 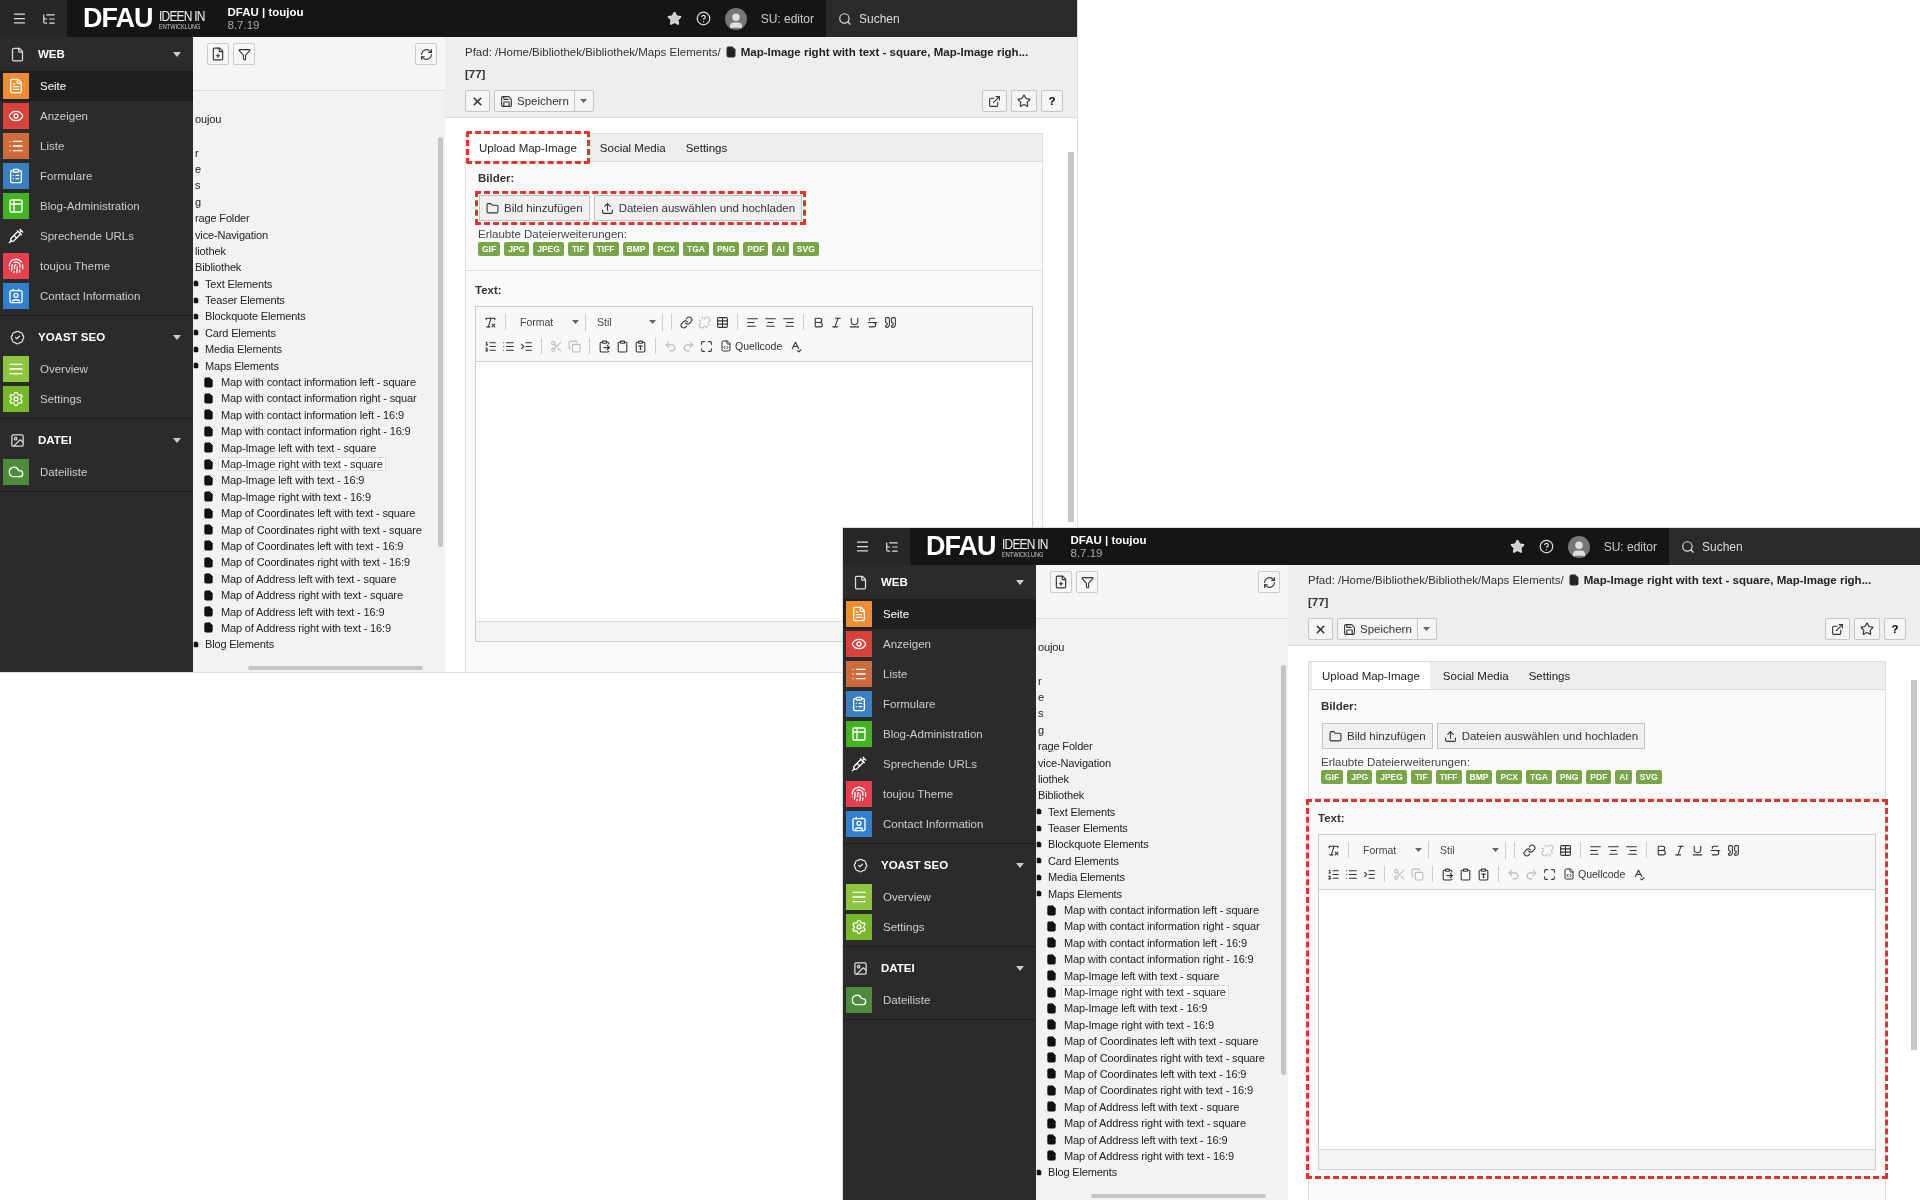 What do you see at coordinates (96, 116) in the screenshot?
I see `module-item: Anzeigen` at bounding box center [96, 116].